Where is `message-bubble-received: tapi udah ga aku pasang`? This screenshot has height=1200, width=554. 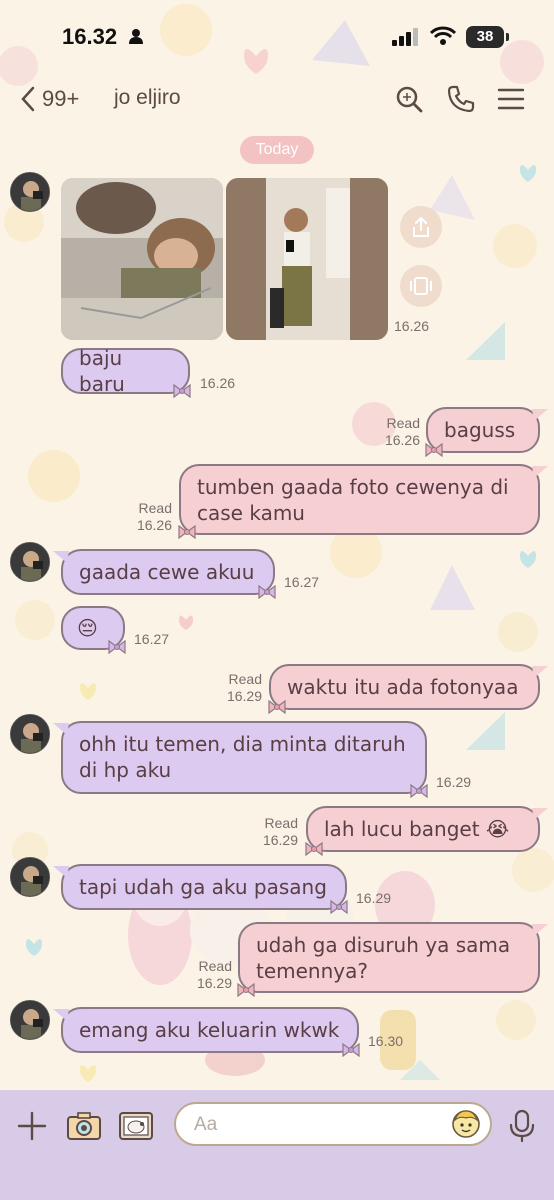
message-bubble-received: tapi udah ga aku pasang is located at coordinates (200, 889).